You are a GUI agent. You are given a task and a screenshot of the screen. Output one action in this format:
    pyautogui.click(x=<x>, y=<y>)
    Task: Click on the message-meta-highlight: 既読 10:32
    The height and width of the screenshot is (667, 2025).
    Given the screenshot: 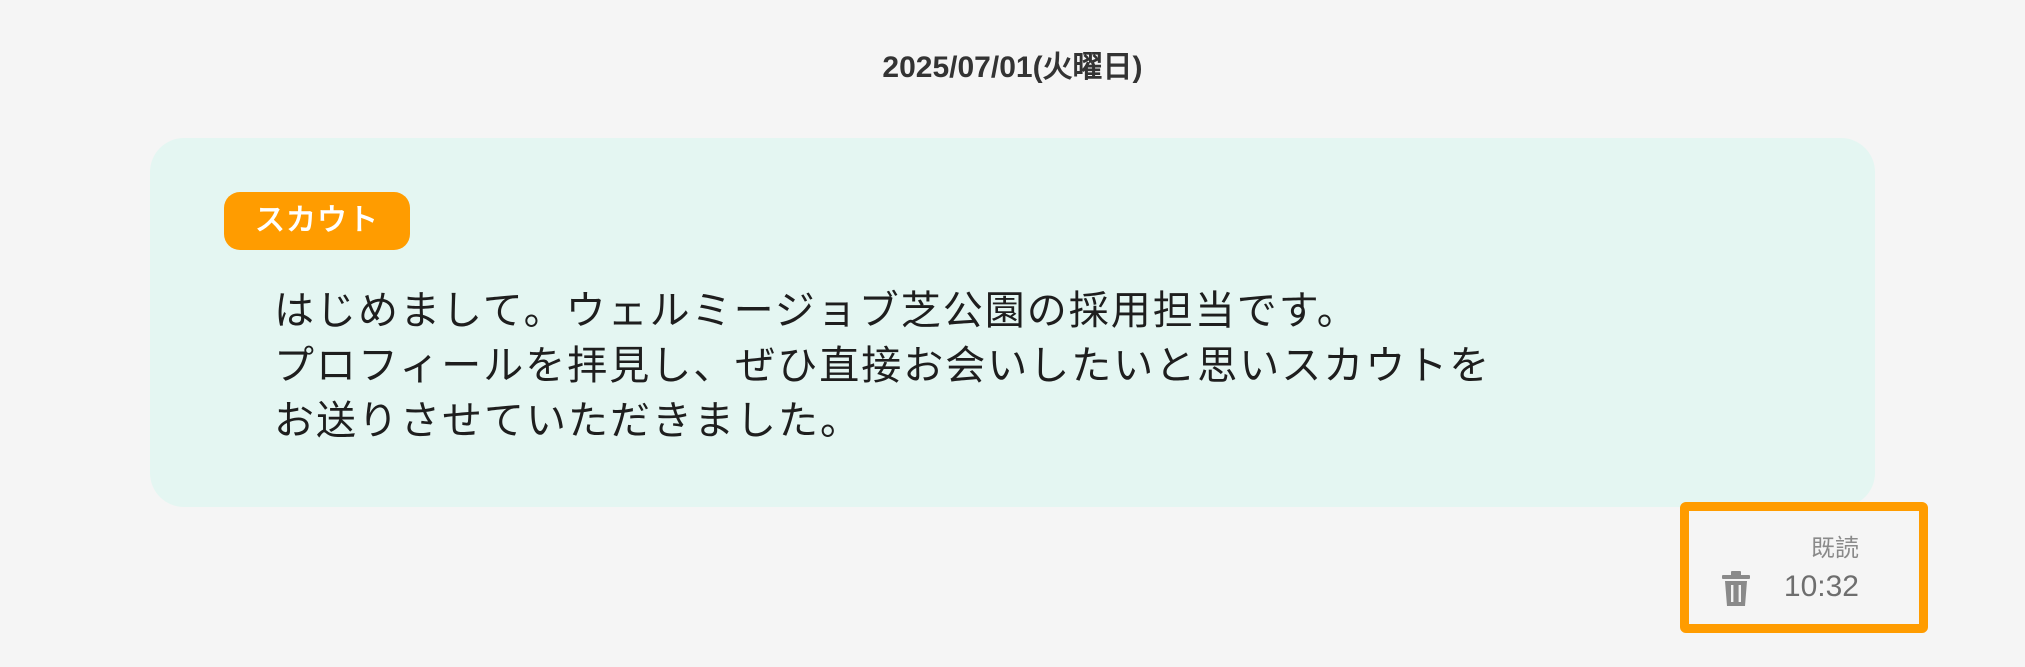 What is the action you would take?
    pyautogui.click(x=1804, y=567)
    